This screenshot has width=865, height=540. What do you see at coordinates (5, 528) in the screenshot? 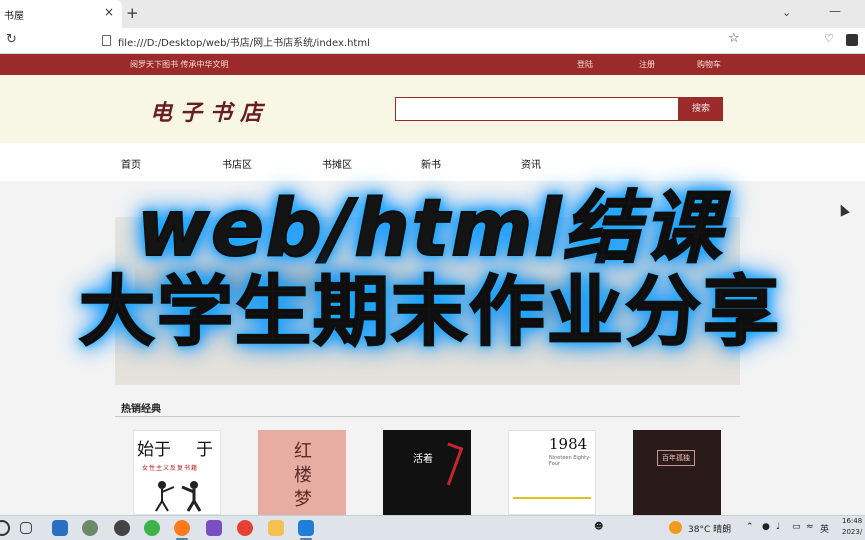
I see `search-icon` at bounding box center [5, 528].